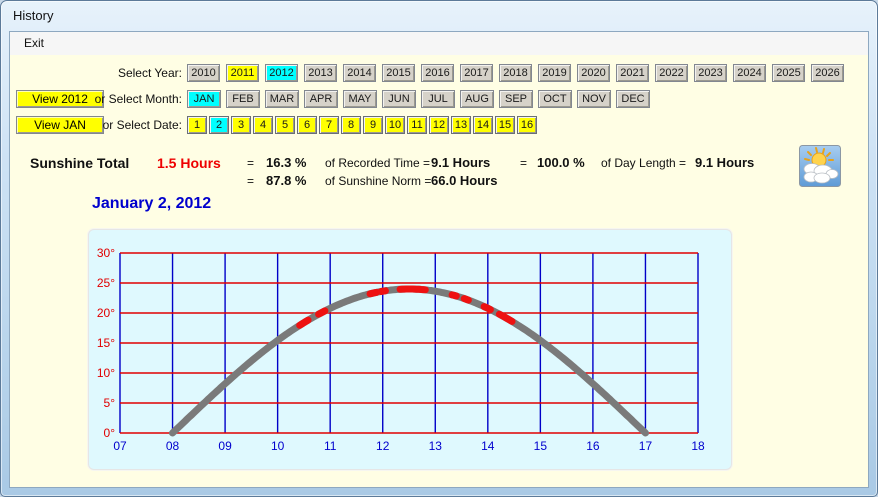 Image resolution: width=878 pixels, height=497 pixels. What do you see at coordinates (320, 73) in the screenshot?
I see `year-button-2013: 2013` at bounding box center [320, 73].